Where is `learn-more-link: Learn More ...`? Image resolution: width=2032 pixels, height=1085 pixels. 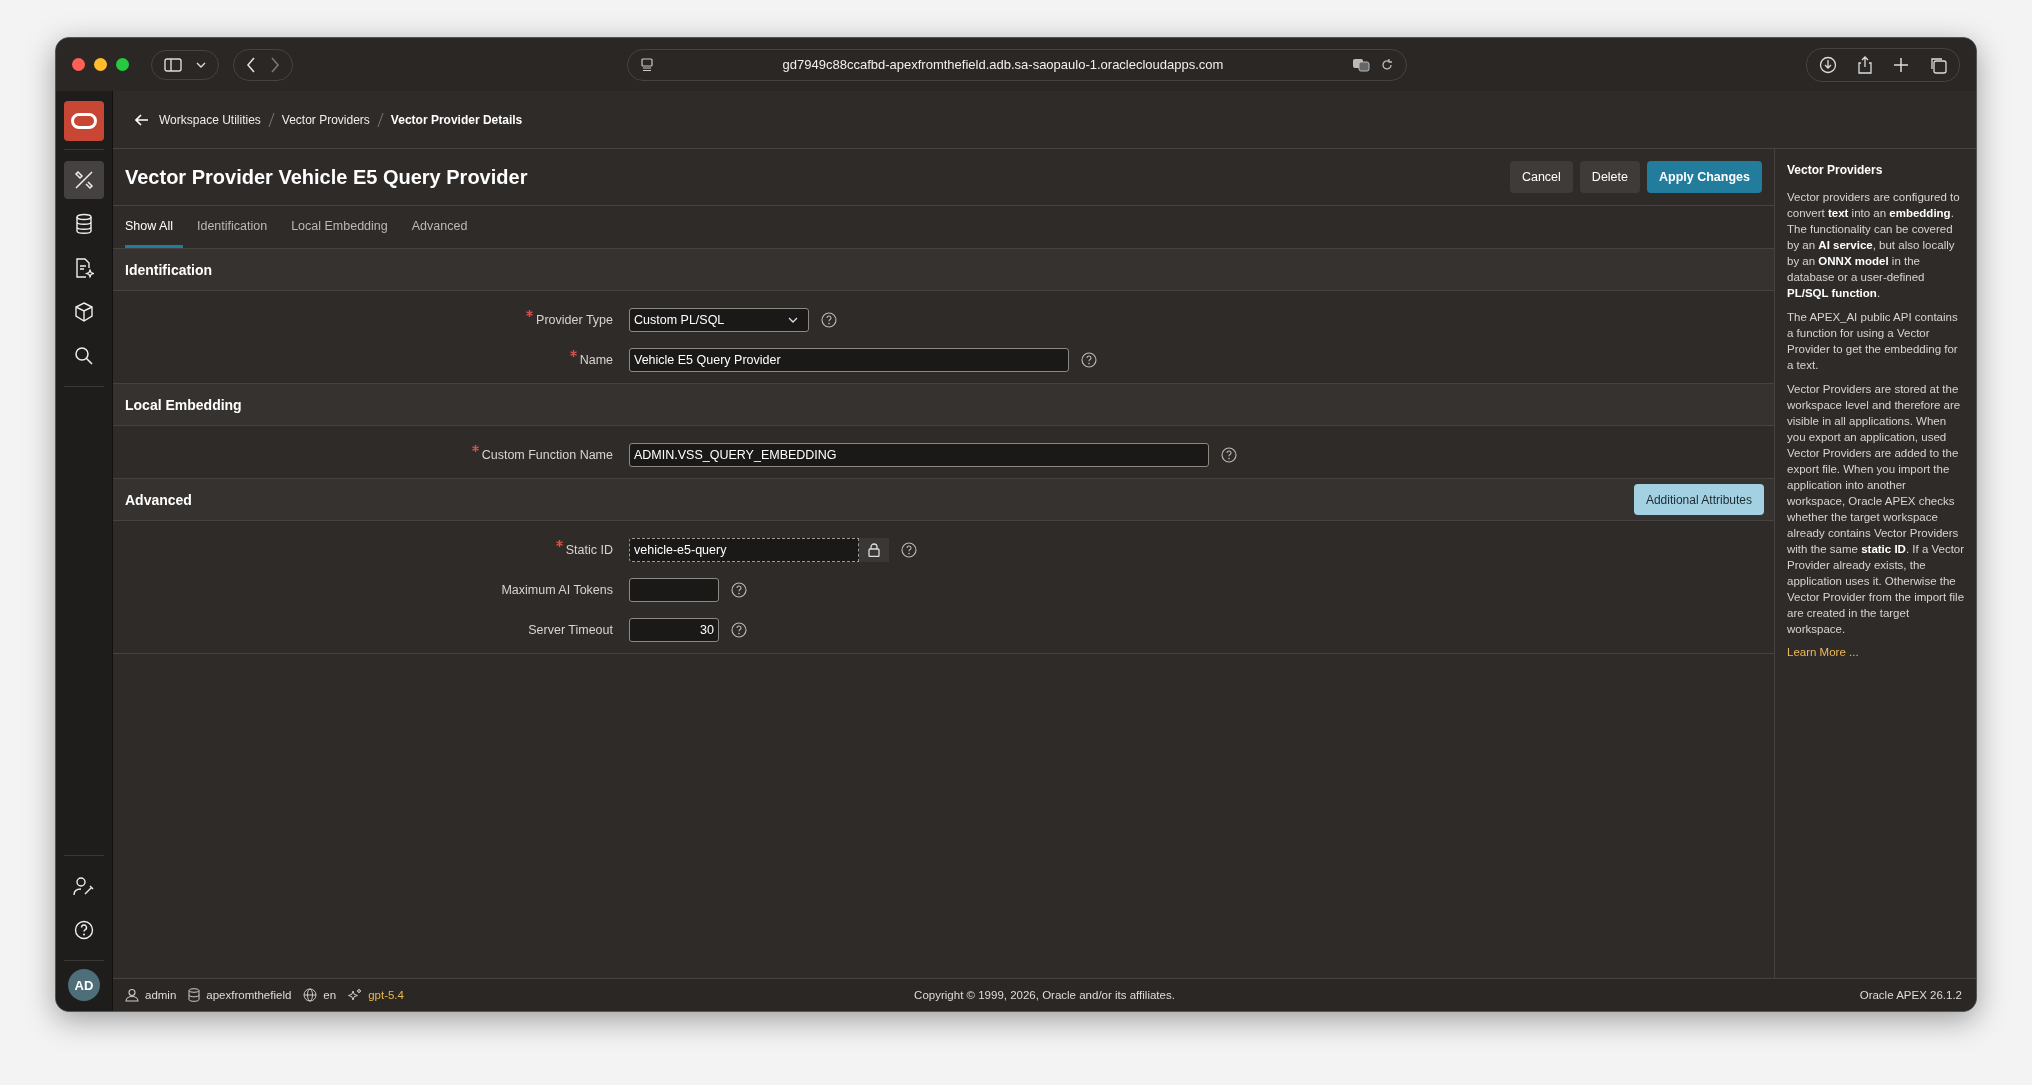 learn-more-link: Learn More ... is located at coordinates (1823, 652).